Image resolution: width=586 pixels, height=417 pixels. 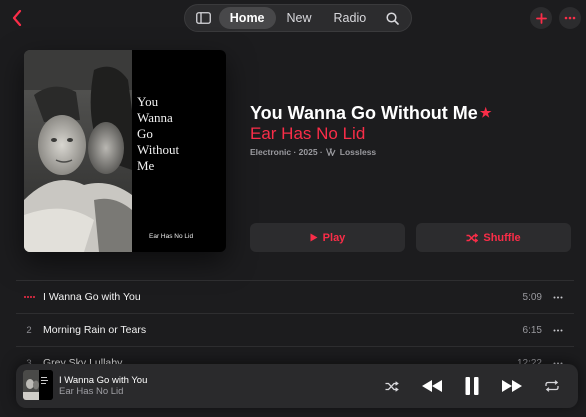 I want to click on play-button: Play, so click(x=327, y=237).